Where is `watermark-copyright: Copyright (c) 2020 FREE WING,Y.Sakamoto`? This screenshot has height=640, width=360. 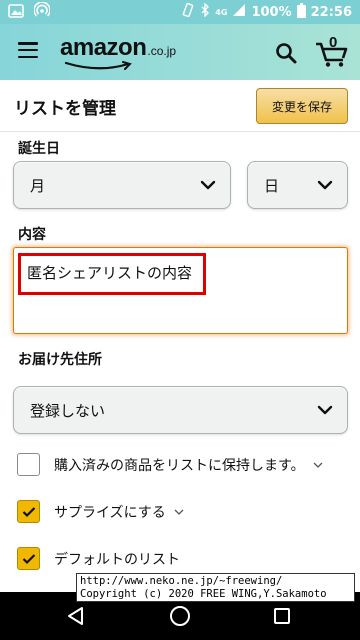
watermark-copyright: Copyright (c) 2020 FREE WING,Y.Sakamoto is located at coordinates (203, 594).